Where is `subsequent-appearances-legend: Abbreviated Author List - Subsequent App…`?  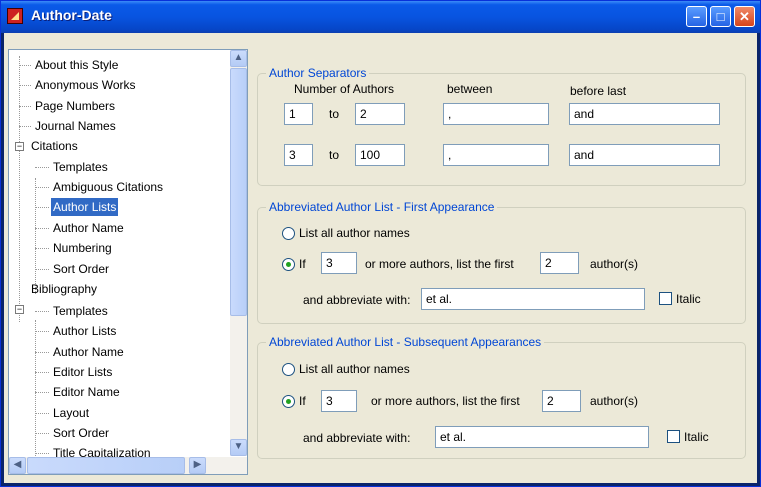
subsequent-appearances-legend: Abbreviated Author List - Subsequent App… is located at coordinates (405, 342).